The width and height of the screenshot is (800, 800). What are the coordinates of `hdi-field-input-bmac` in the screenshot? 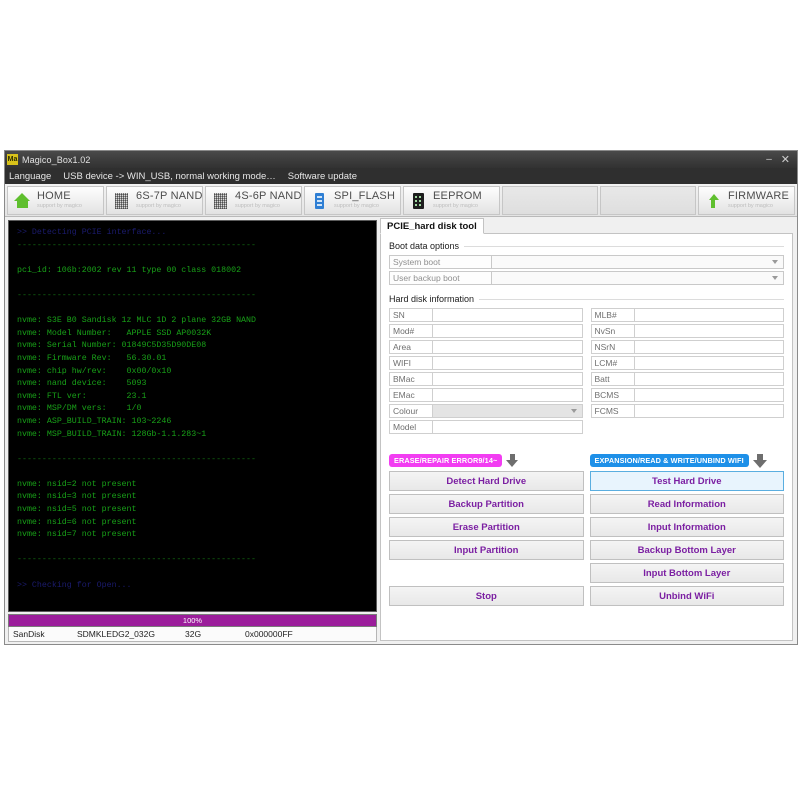 It's located at (508, 379).